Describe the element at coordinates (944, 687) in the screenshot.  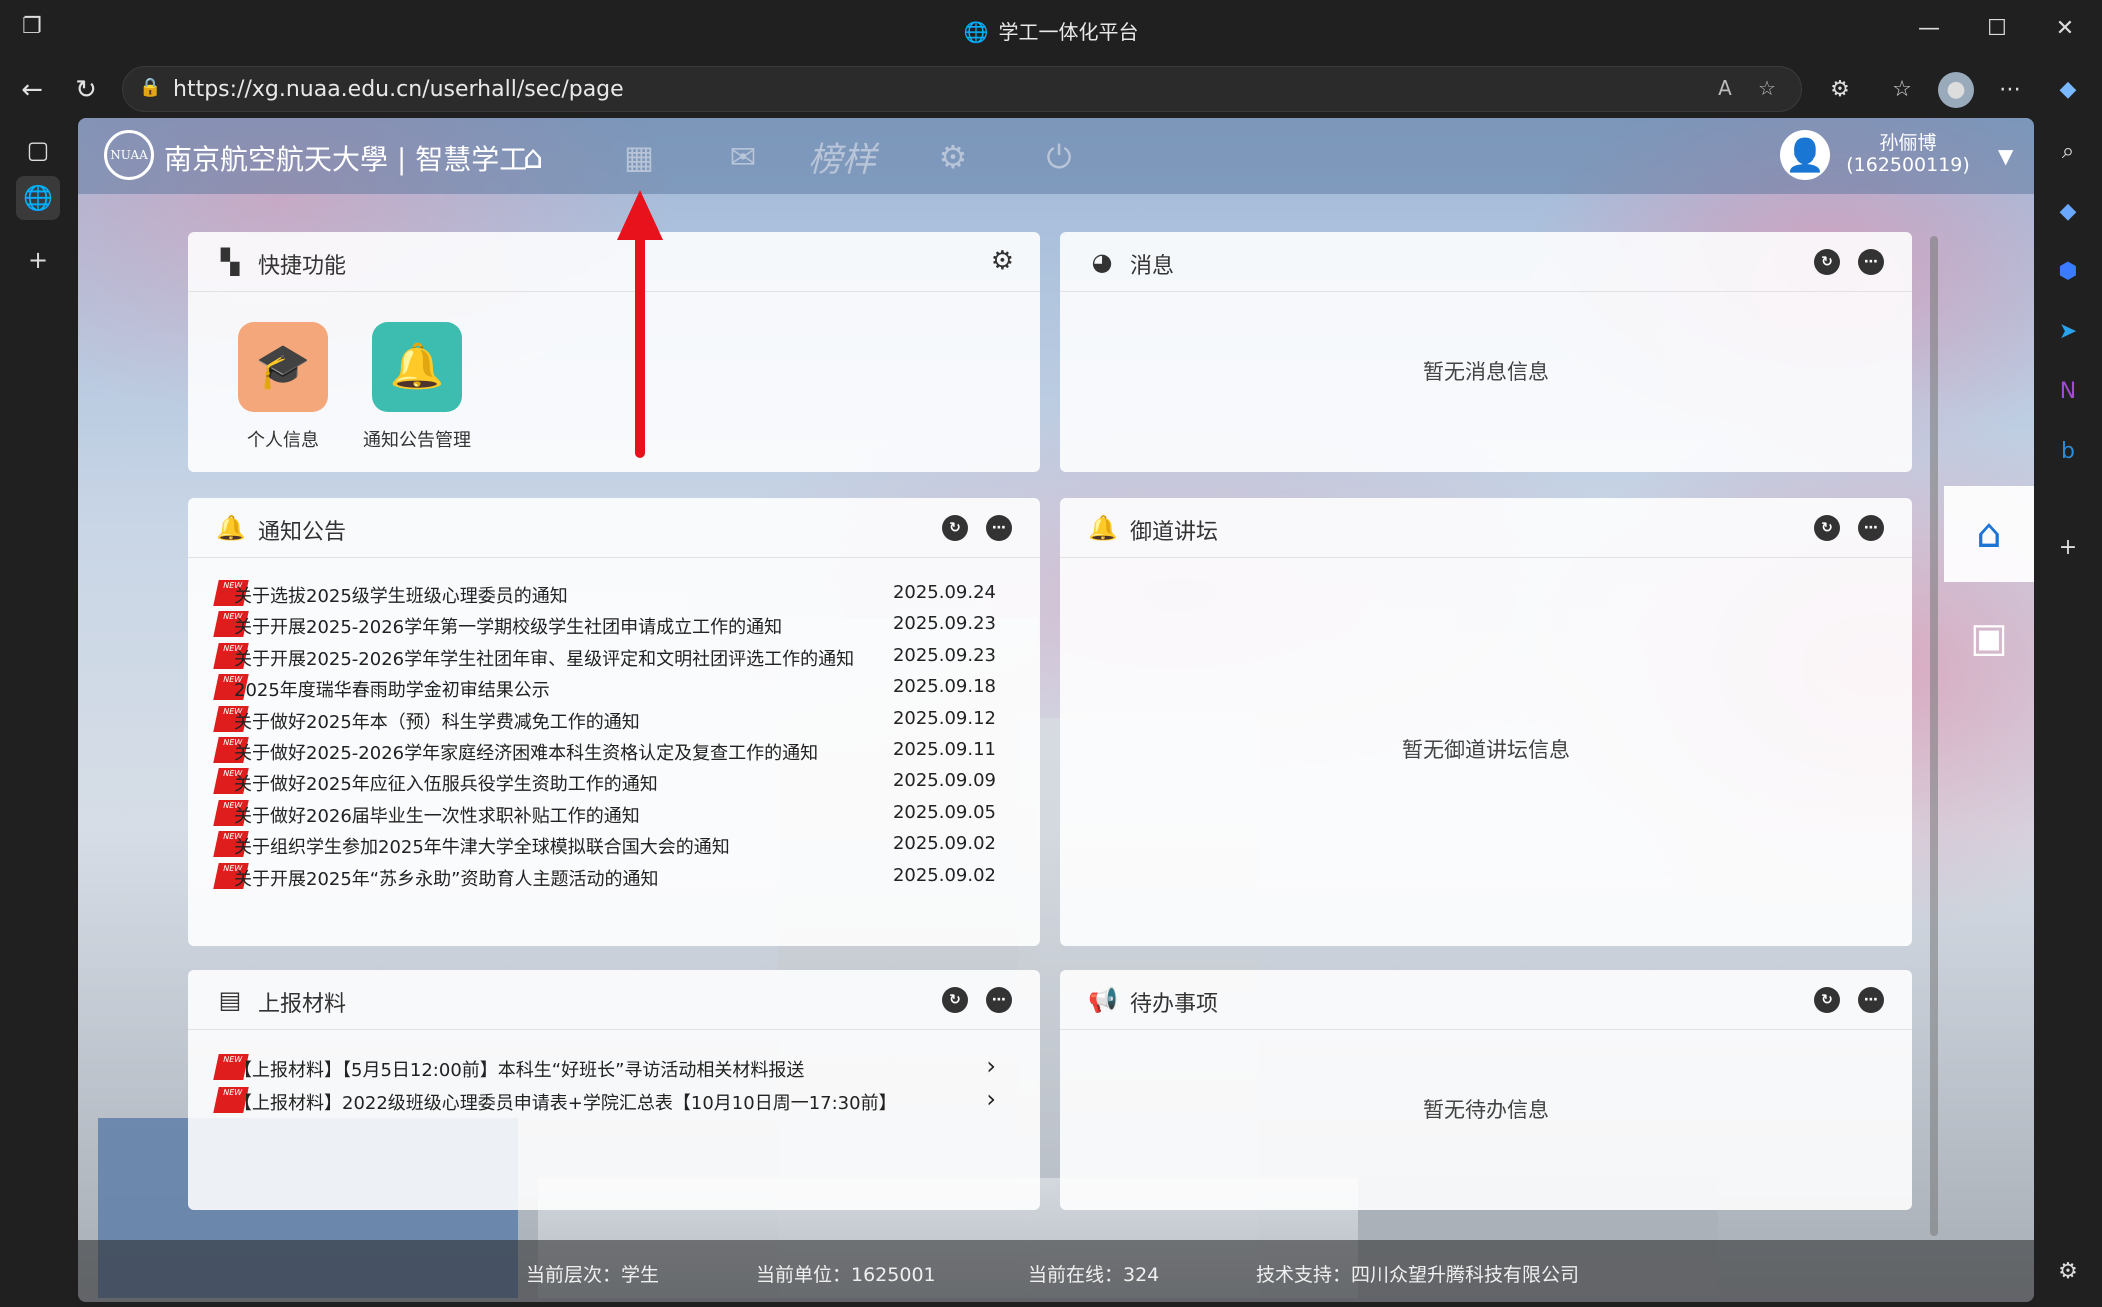
I see `notice-date: 2025.09.18` at that location.